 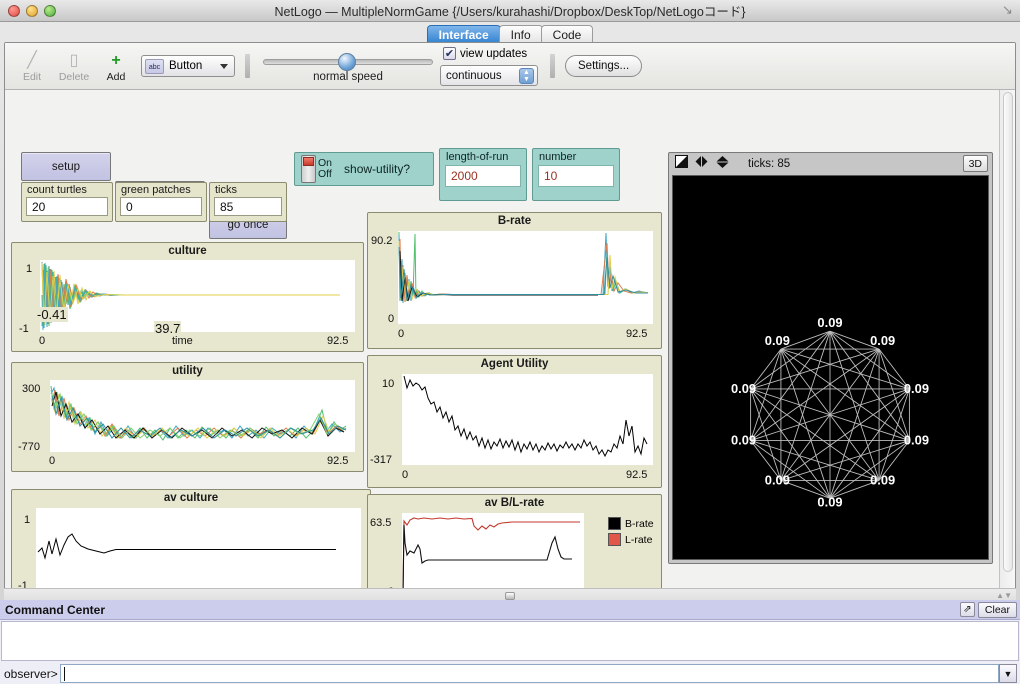 I want to click on plot-av-culture: av culture 1 -1 0 time 92.5, so click(x=191, y=541).